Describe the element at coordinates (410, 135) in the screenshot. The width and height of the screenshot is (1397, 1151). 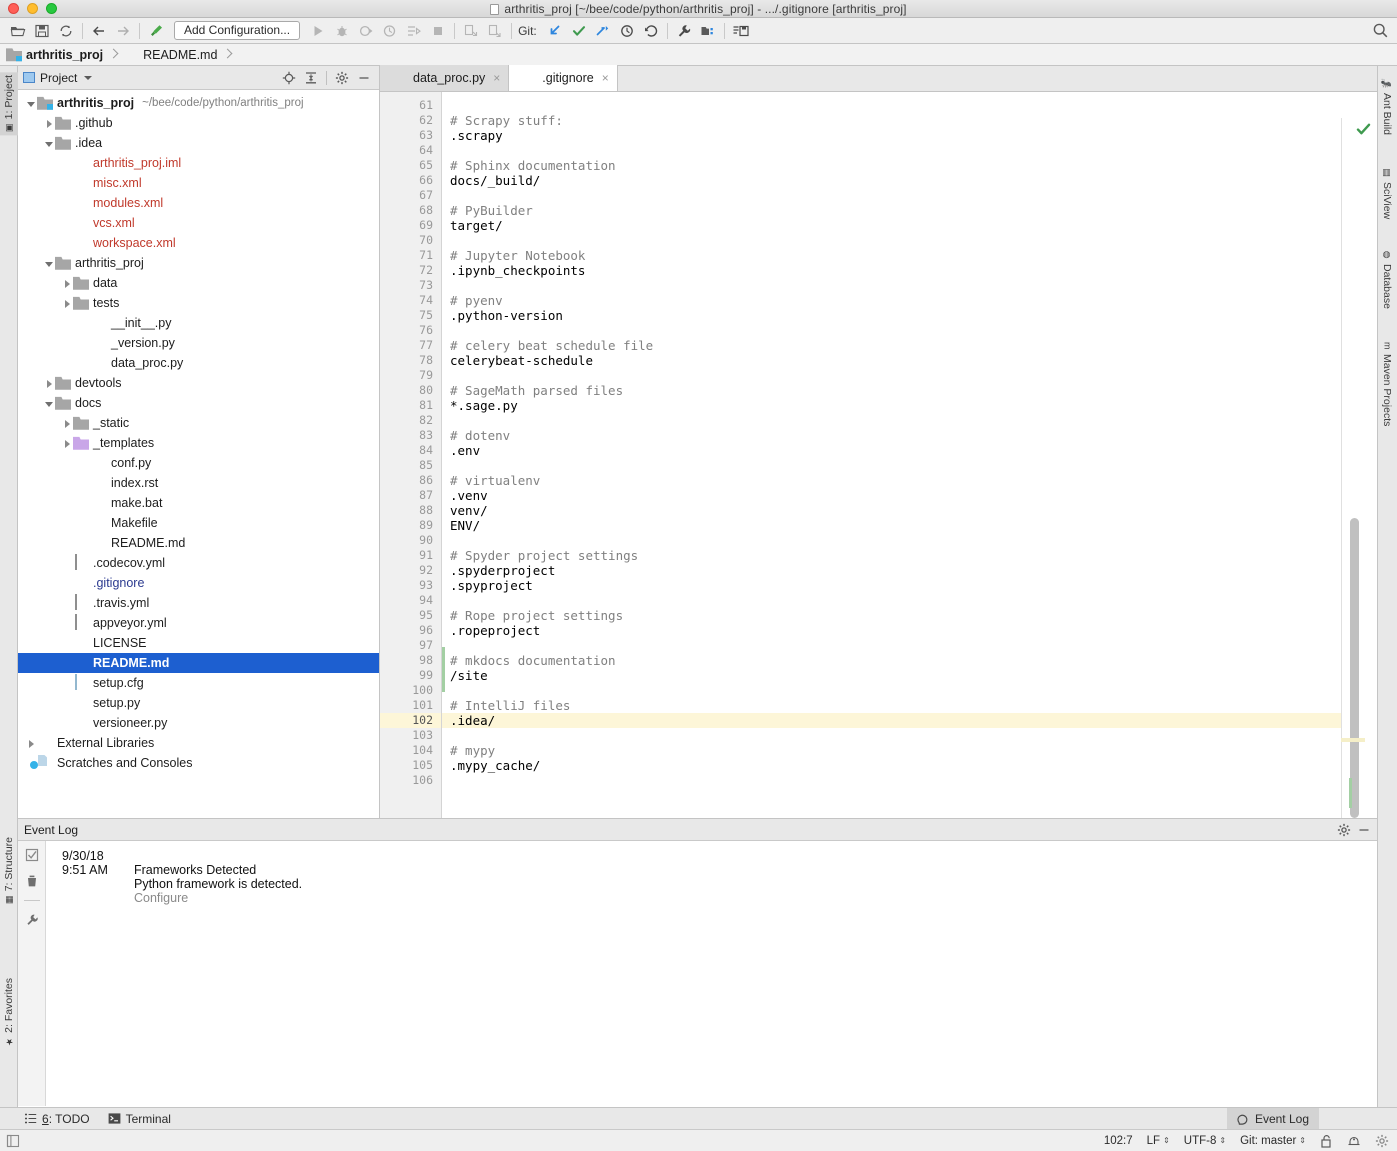
I see `line-number: 63` at that location.